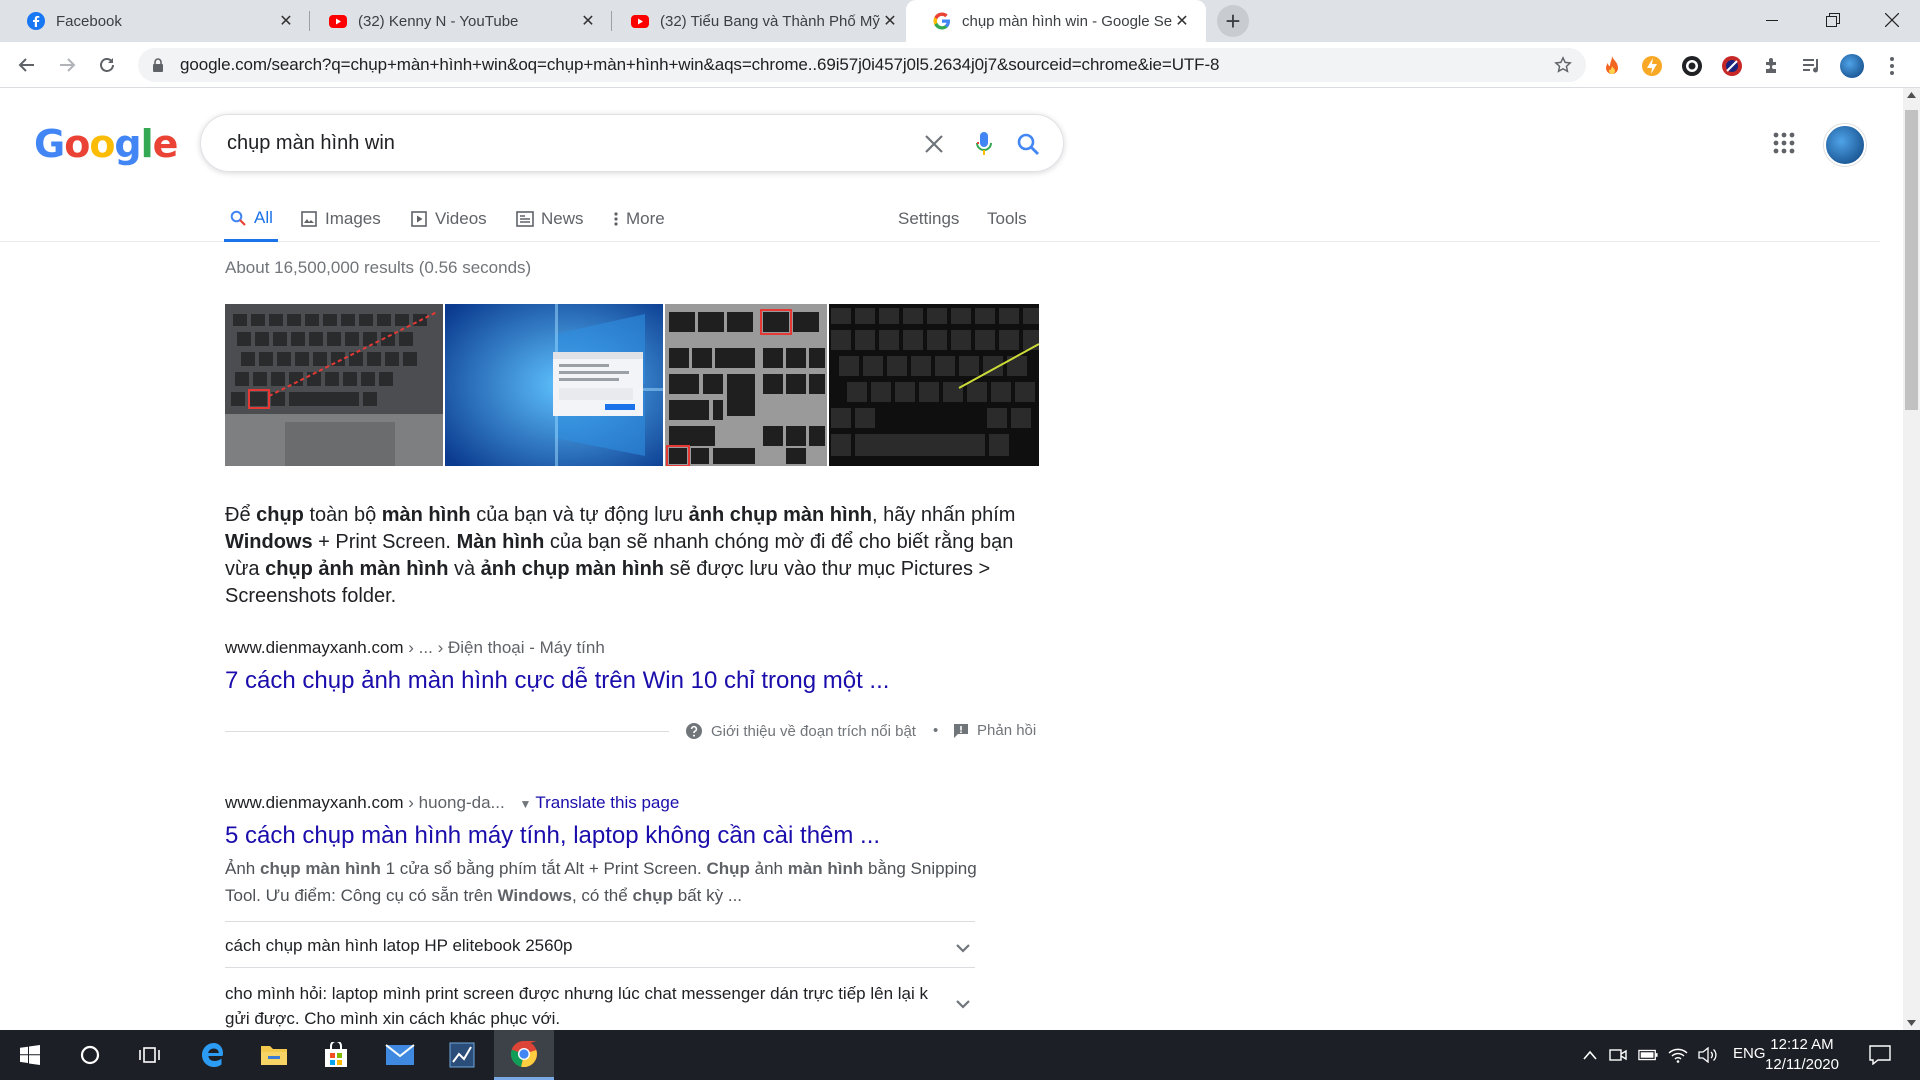 The image size is (1920, 1080). I want to click on tab-label: News, so click(562, 218).